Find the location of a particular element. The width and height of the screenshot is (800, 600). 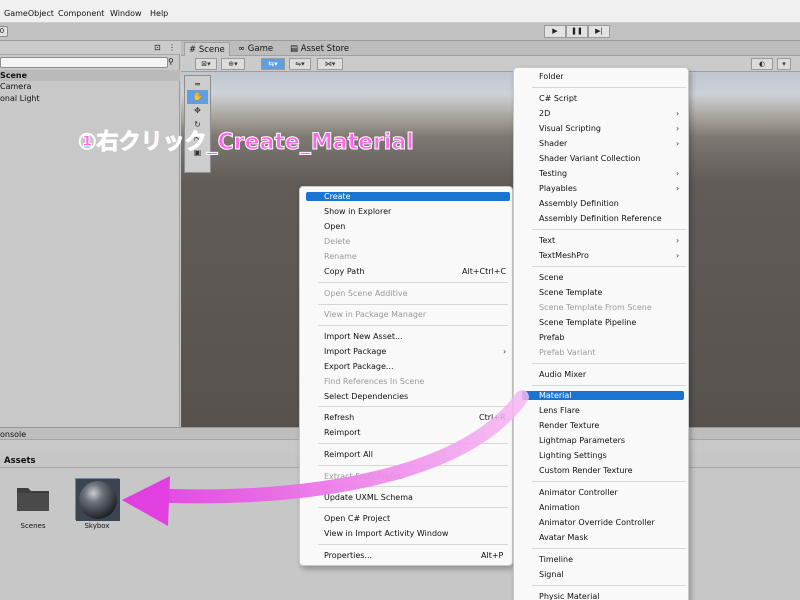

account-button: 0 is located at coordinates (4, 31).